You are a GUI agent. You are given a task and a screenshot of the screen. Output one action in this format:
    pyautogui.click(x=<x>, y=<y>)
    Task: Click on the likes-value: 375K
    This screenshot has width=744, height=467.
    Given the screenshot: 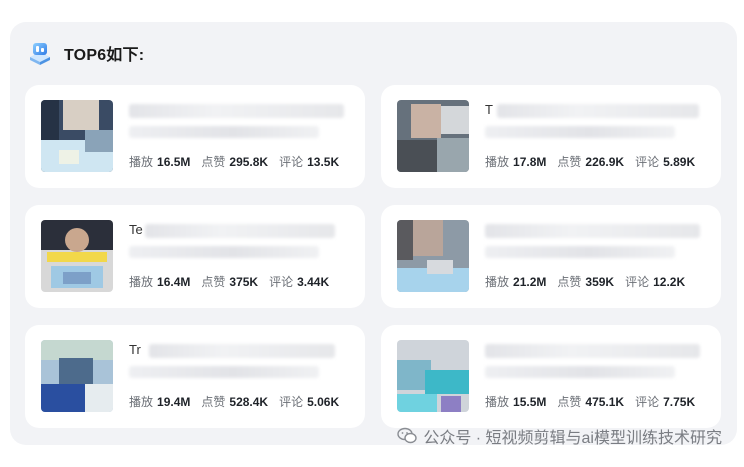 What is the action you would take?
    pyautogui.click(x=244, y=282)
    